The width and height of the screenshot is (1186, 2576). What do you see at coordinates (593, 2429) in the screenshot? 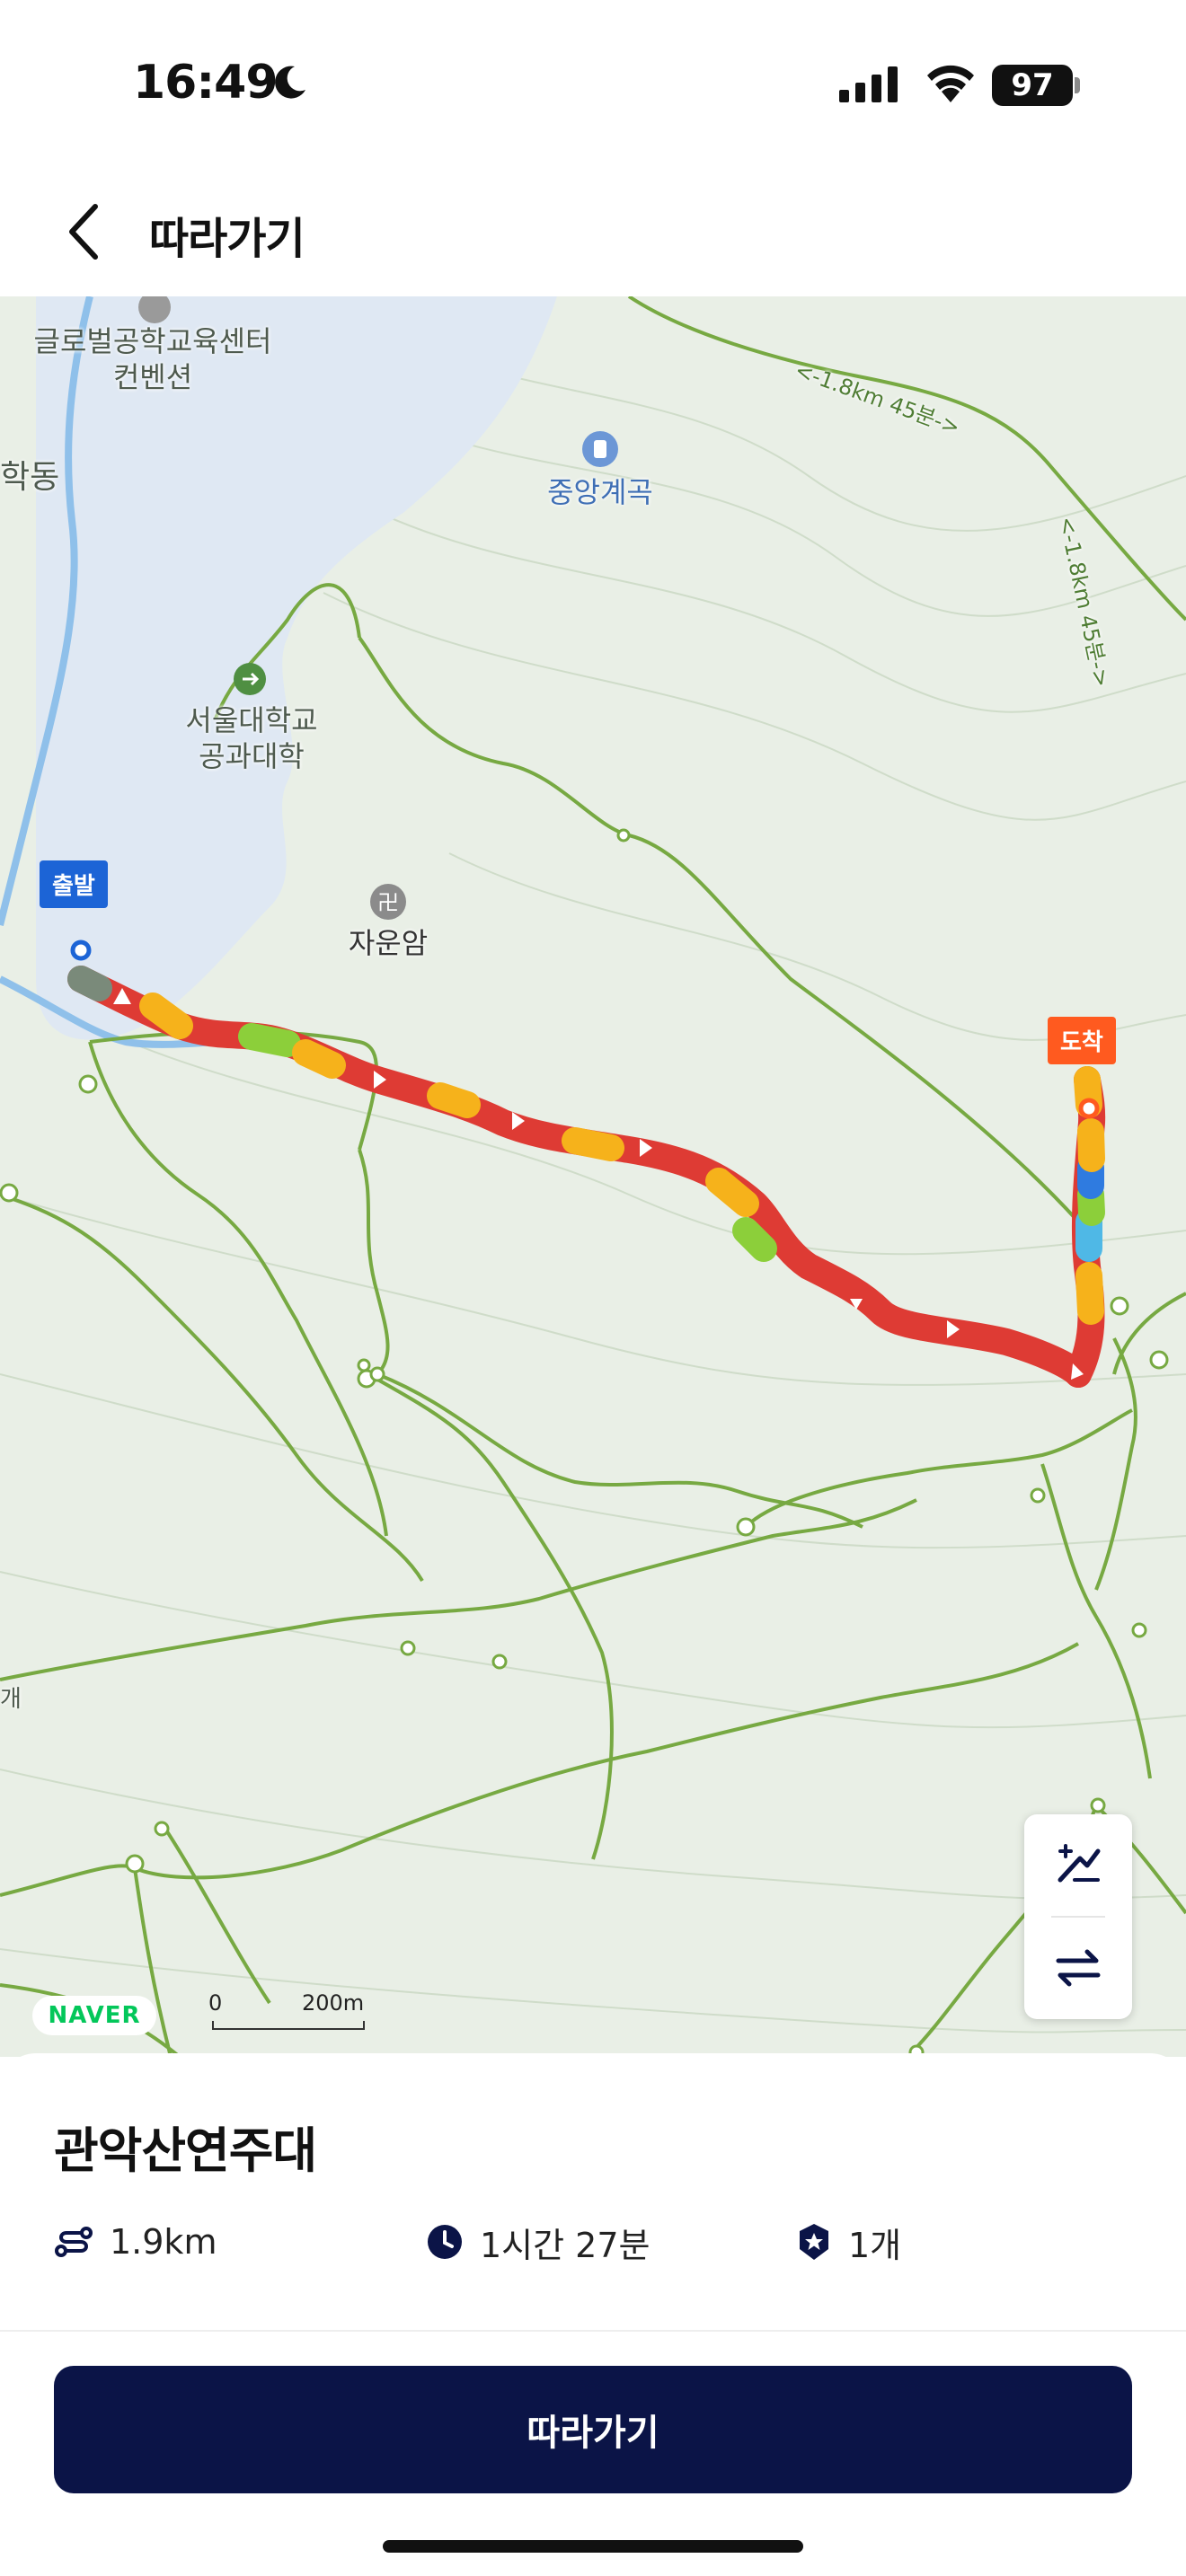
I see `follow-route-button: 따라가기` at bounding box center [593, 2429].